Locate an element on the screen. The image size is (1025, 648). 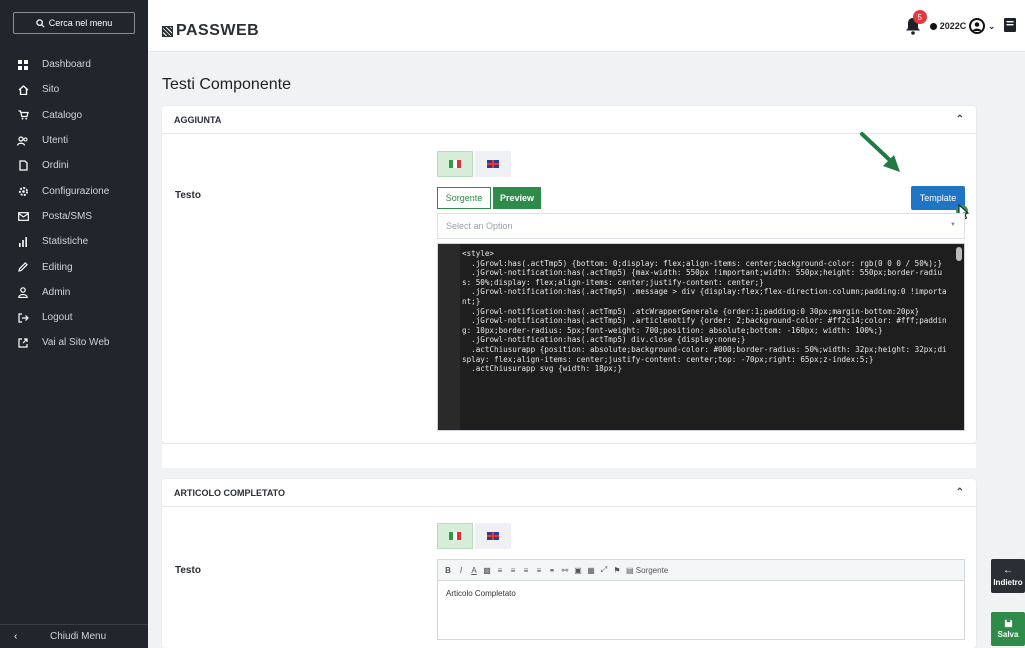
sidebar-item-label: Logout is located at coordinates (57, 318).